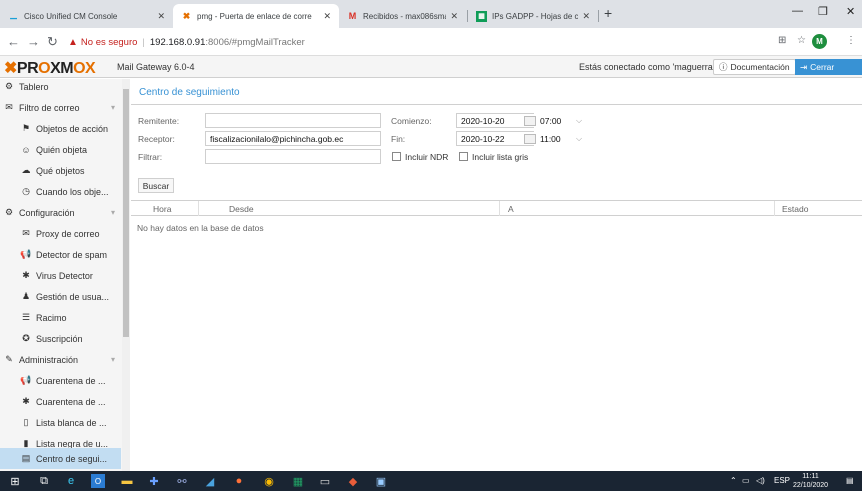 The height and width of the screenshot is (491, 862). I want to click on app-icon: ◆, so click(353, 481).